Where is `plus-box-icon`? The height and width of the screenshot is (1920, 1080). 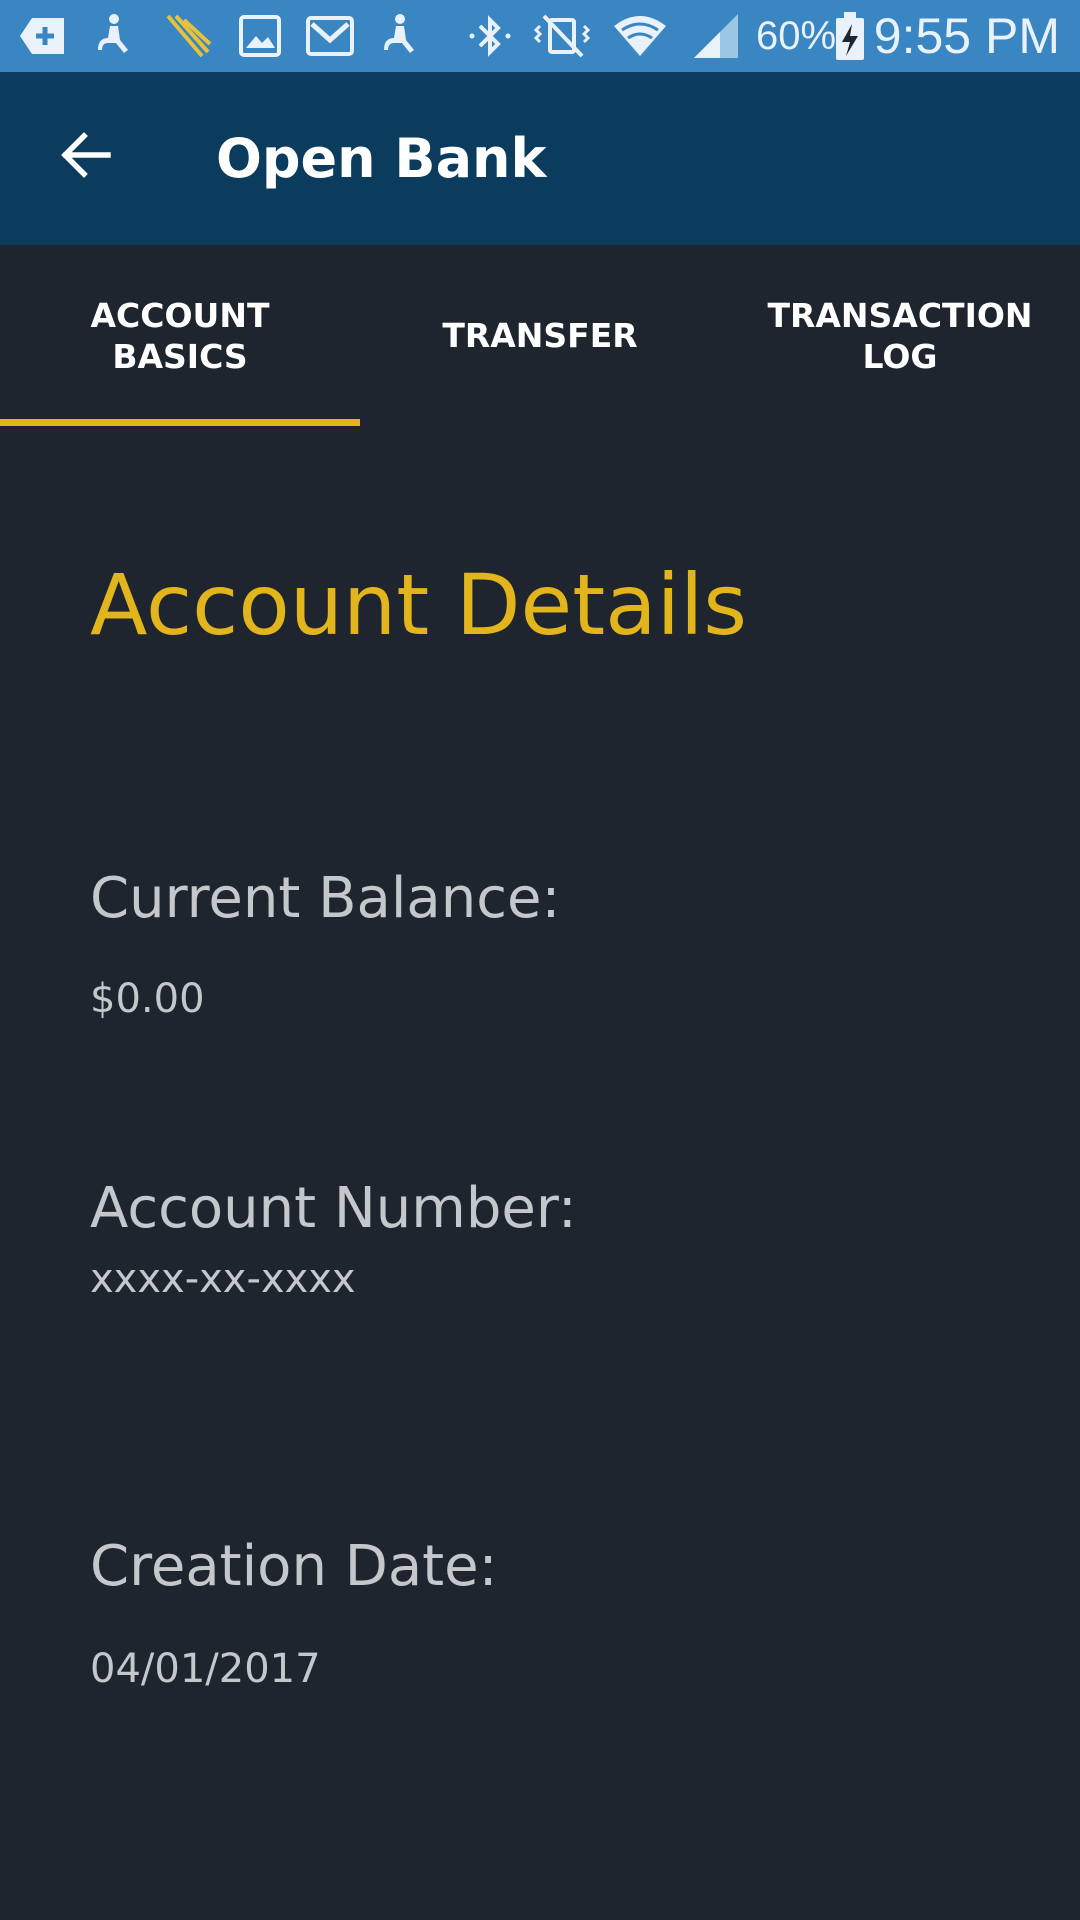
plus-box-icon is located at coordinates (44, 36).